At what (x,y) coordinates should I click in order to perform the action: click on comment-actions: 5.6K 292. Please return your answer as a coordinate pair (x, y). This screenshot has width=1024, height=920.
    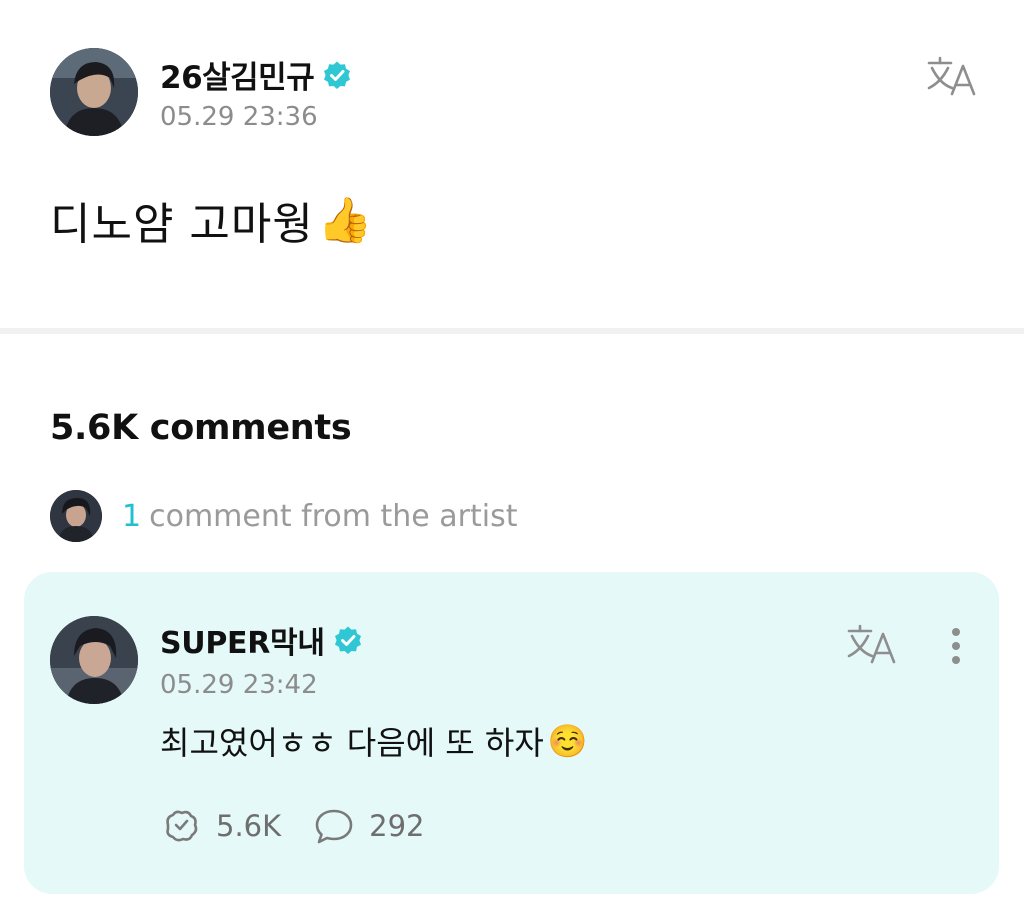
    Looking at the image, I should click on (292, 826).